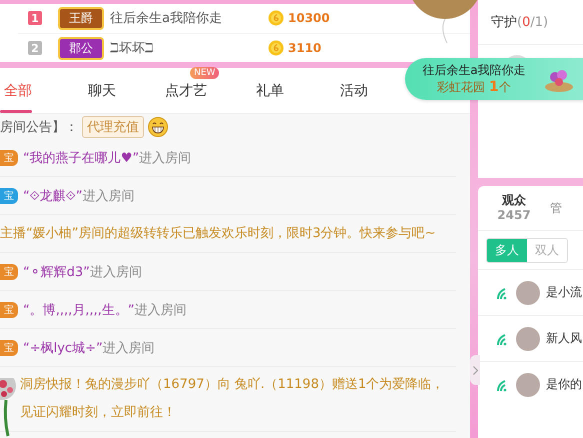 Image resolution: width=583 pixels, height=438 pixels. Describe the element at coordinates (56, 271) in the screenshot. I see `username-link: “⚬辉辉d3”` at that location.